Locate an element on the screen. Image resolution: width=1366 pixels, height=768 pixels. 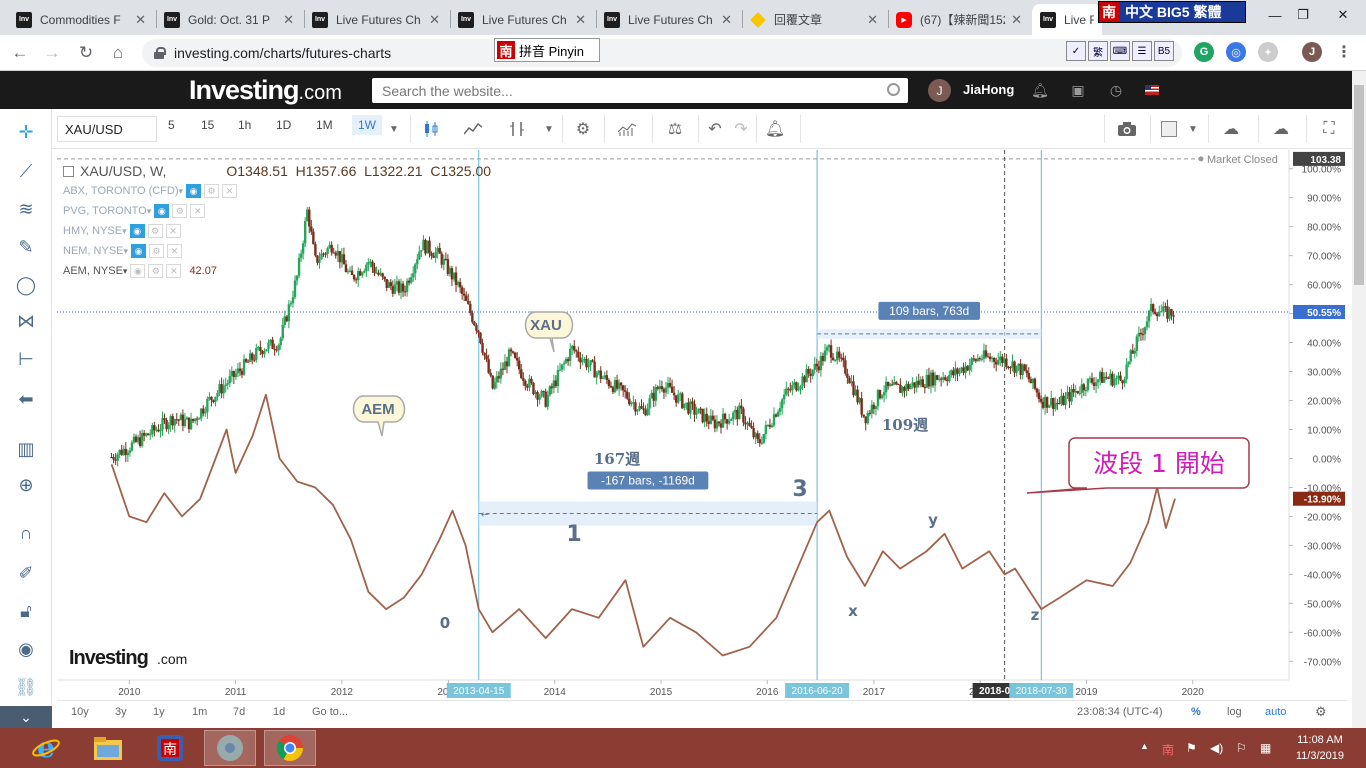
tray-ime-icon: 南 is located at coordinates (1168, 749).